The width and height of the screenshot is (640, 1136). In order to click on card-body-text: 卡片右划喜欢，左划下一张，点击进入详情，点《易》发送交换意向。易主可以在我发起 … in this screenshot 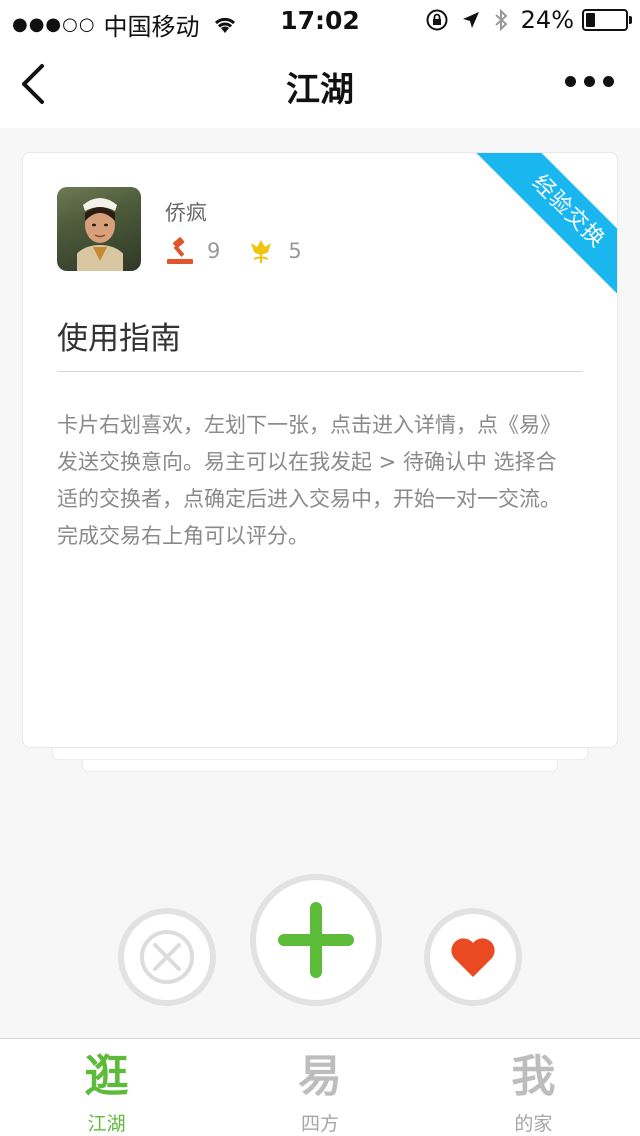, I will do `click(309, 480)`.